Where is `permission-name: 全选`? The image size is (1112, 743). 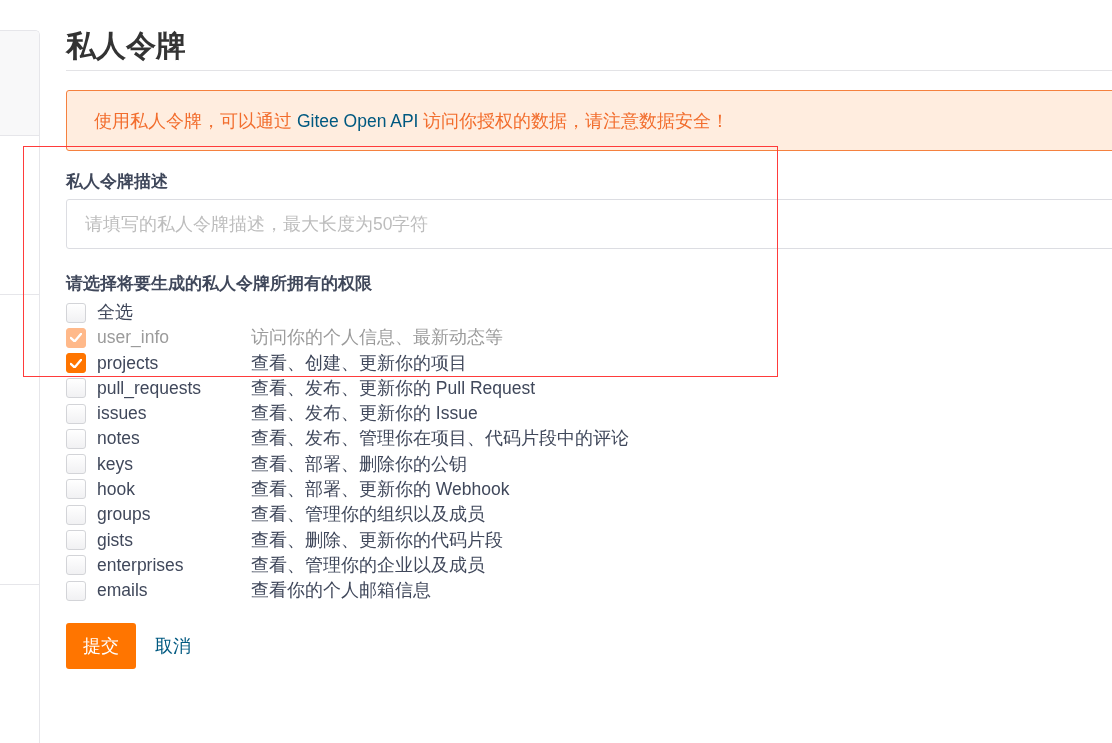 permission-name: 全选 is located at coordinates (115, 313).